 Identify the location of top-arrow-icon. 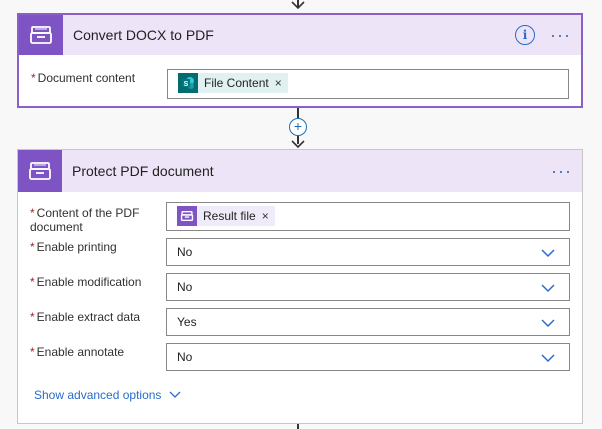
(298, 5).